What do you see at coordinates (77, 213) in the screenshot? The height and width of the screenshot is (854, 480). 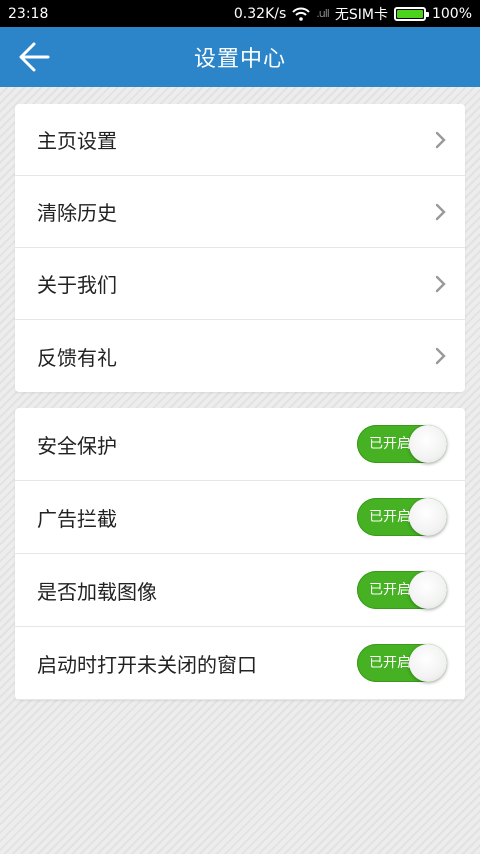 I see `menu-item-label: 清除历史` at bounding box center [77, 213].